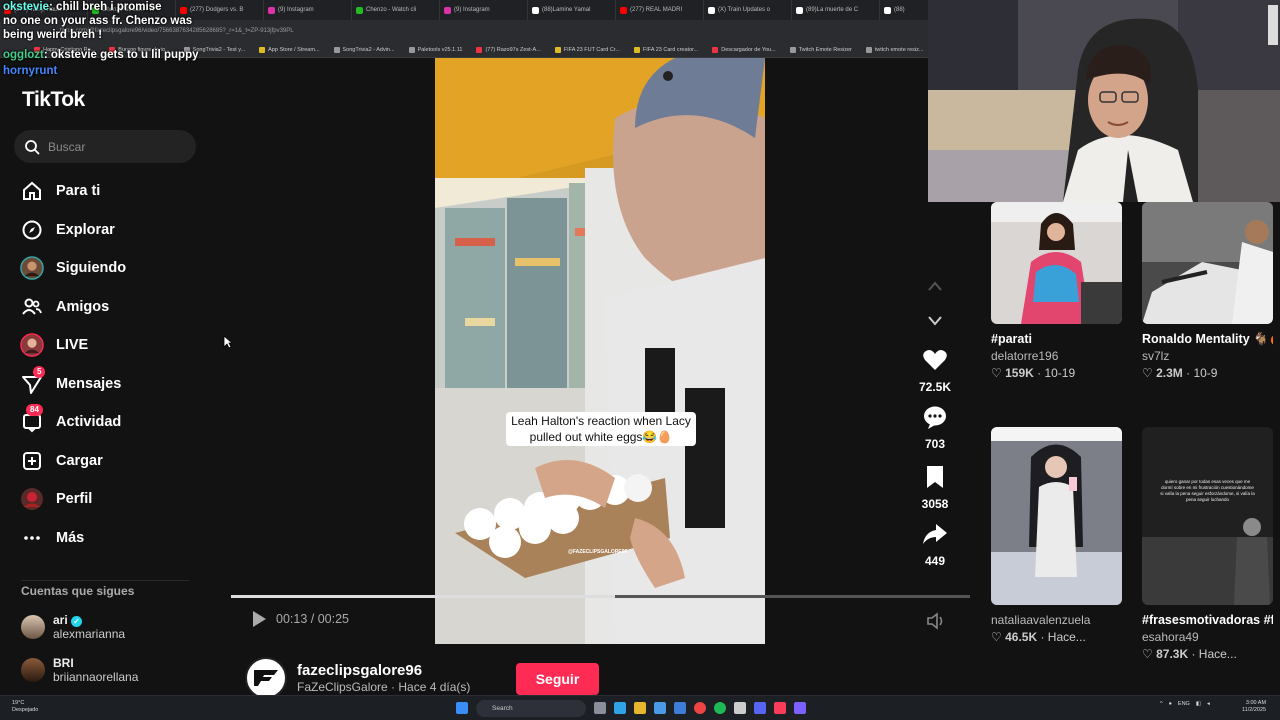 The height and width of the screenshot is (720, 1280). I want to click on windows-start-icon, so click(462, 708).